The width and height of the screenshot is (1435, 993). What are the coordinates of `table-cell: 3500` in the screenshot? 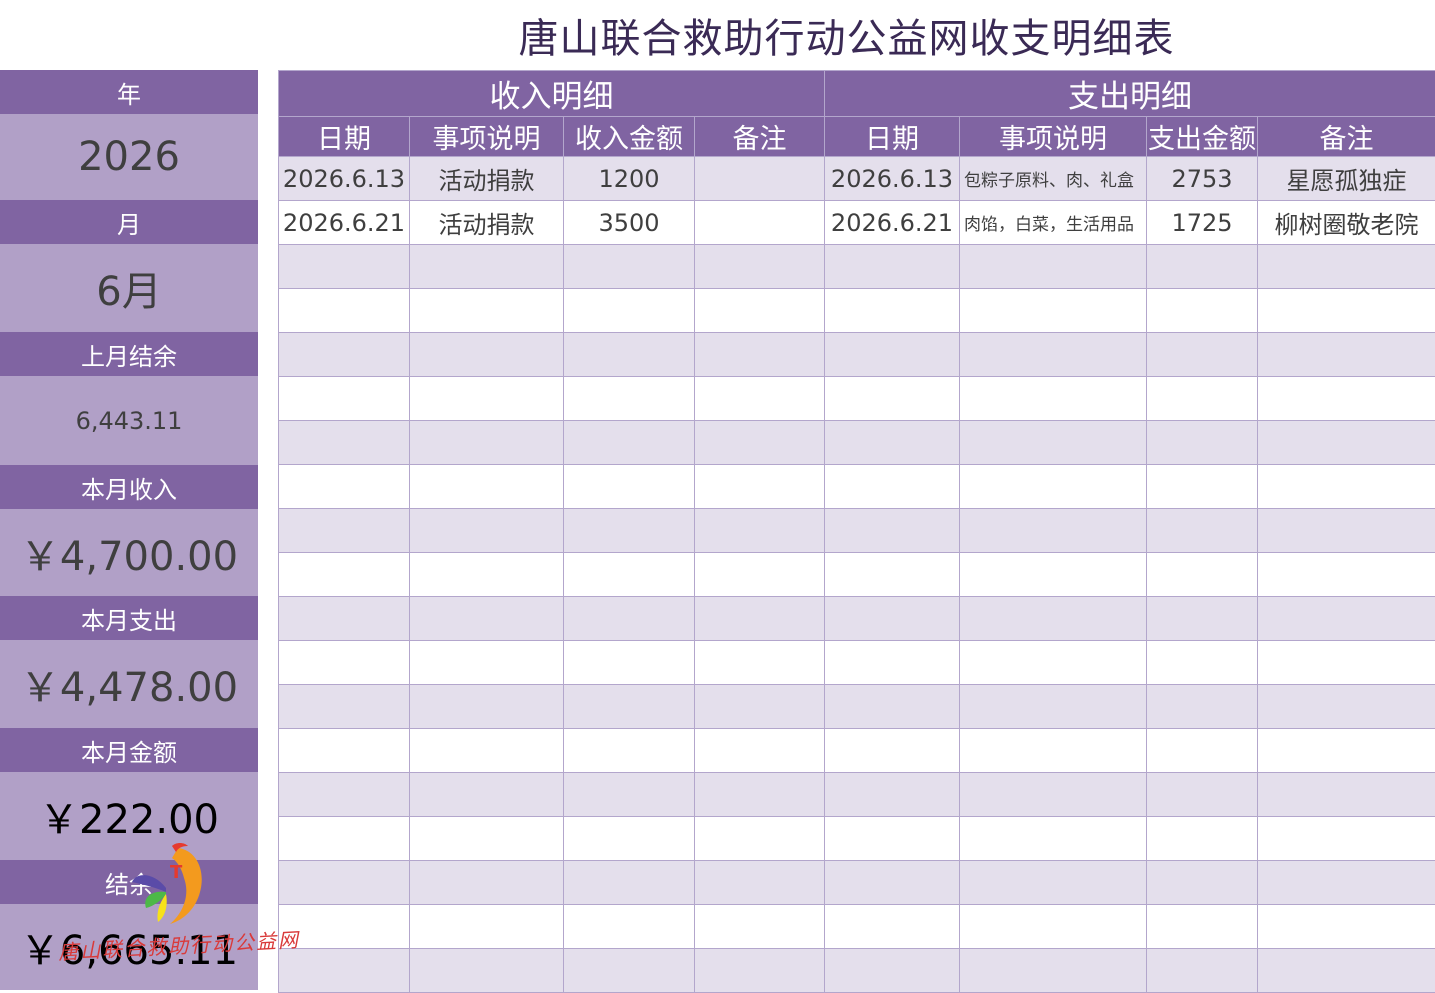 It's located at (629, 223).